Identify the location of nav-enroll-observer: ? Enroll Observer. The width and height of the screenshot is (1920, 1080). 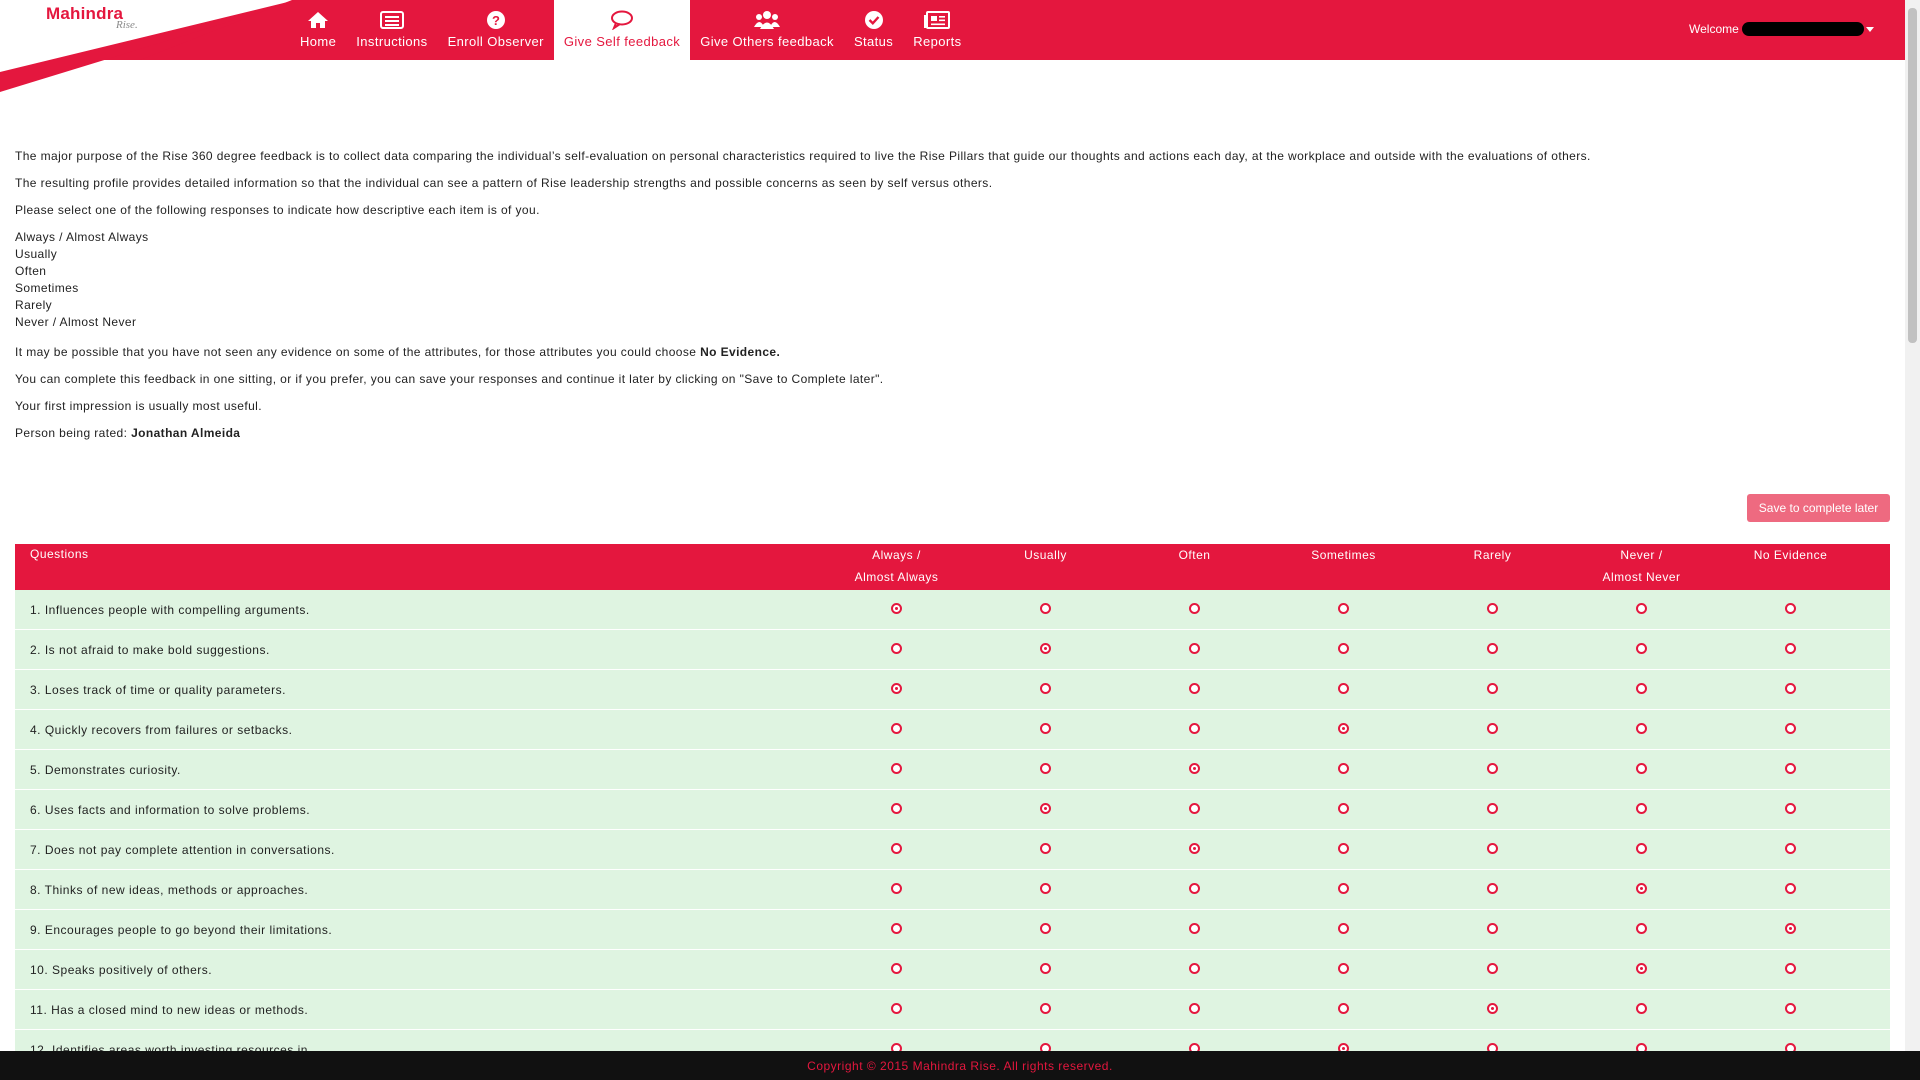
(496, 30).